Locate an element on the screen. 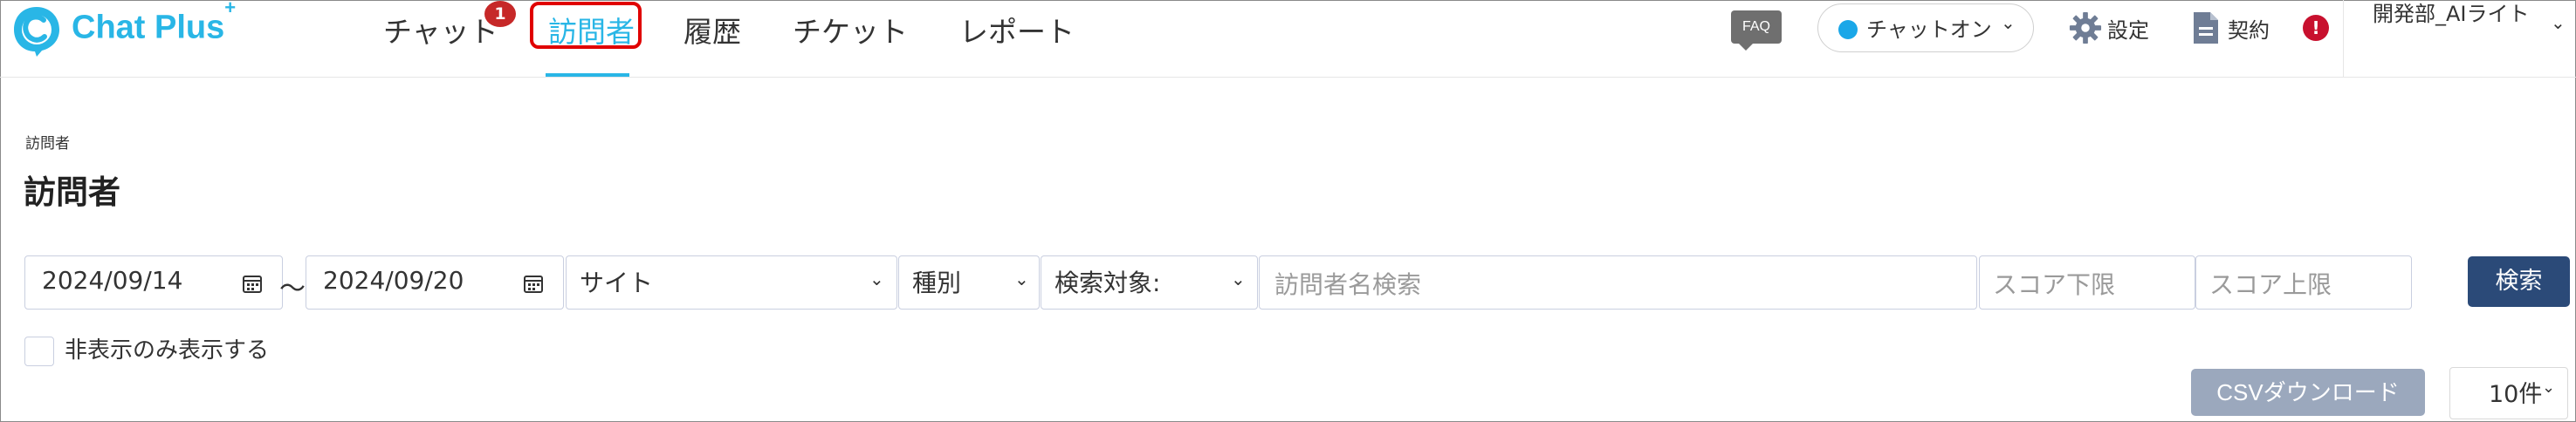  score-min-placeholder: スコア下限 is located at coordinates (2054, 284).